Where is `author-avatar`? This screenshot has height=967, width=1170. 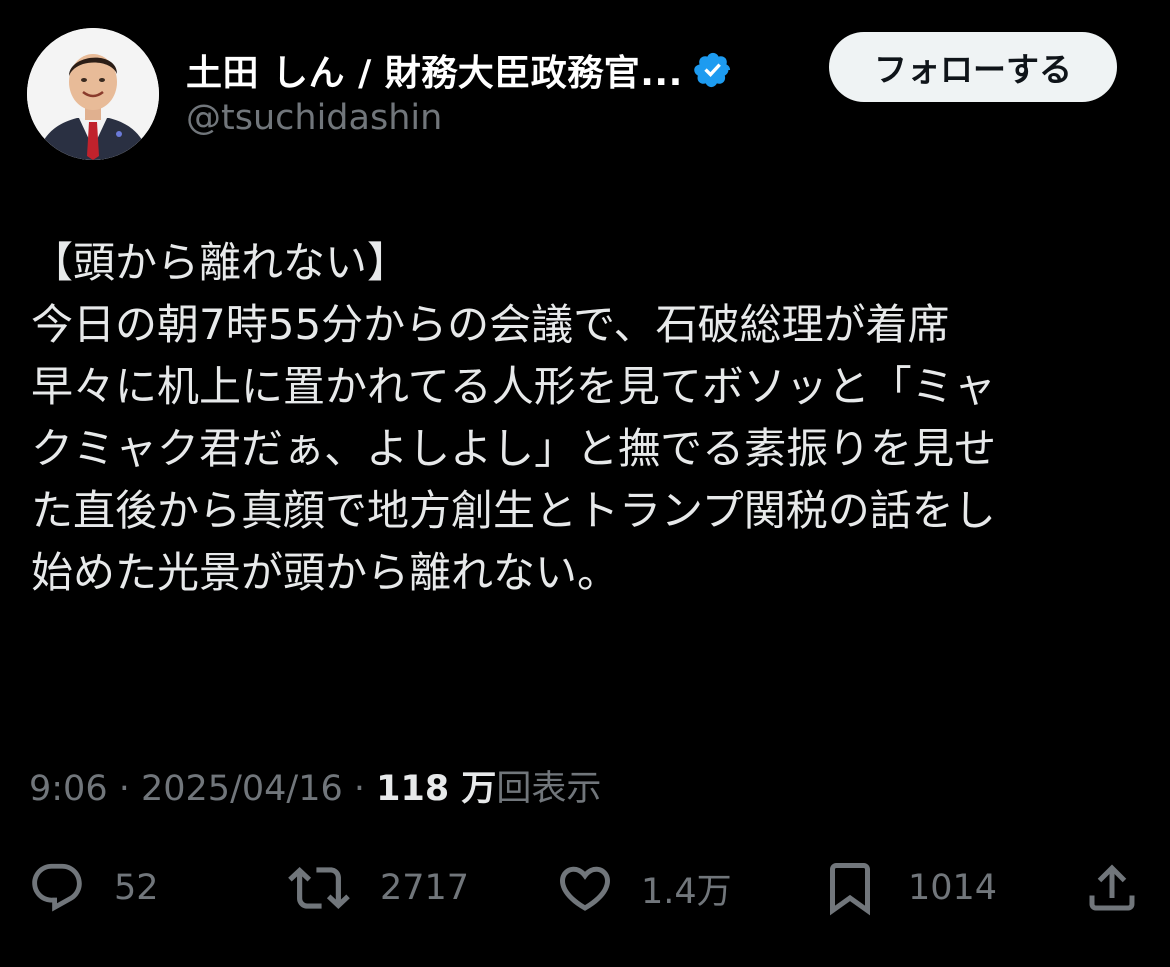
author-avatar is located at coordinates (93, 94).